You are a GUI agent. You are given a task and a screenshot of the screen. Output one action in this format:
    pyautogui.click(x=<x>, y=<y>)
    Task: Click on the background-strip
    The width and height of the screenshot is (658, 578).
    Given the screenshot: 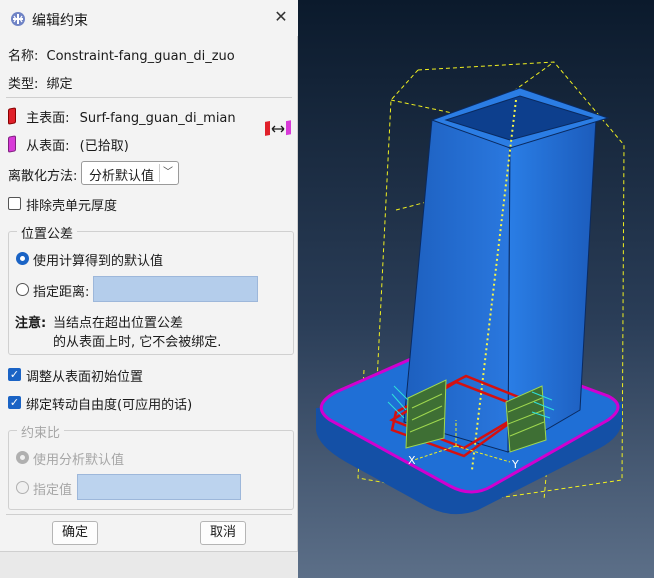 What is the action you would take?
    pyautogui.click(x=149, y=565)
    